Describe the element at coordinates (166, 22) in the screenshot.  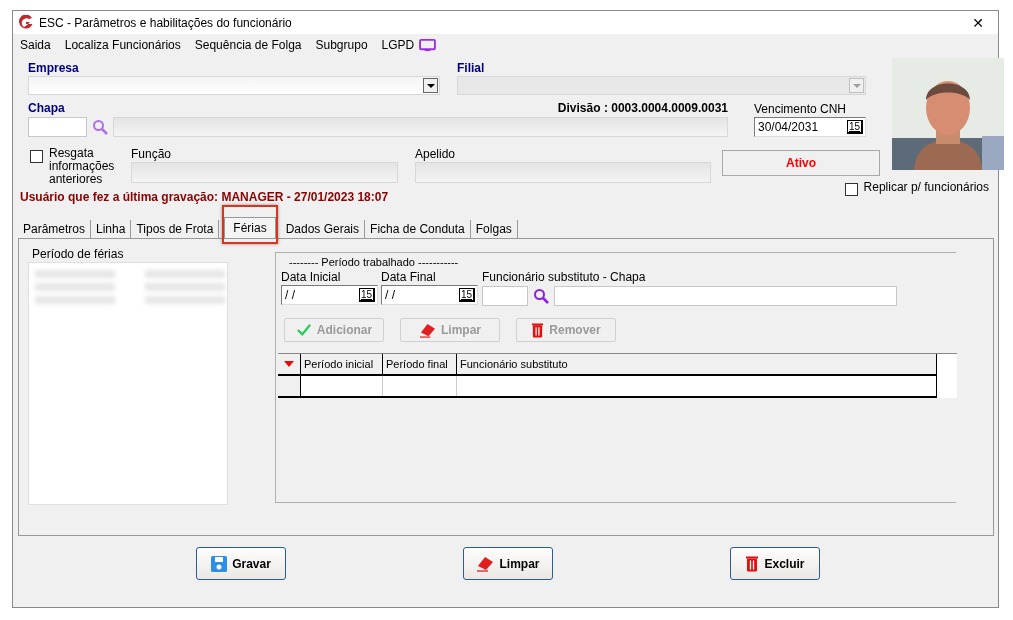
I see `window-title: ESC - Parâmetros e habilitações do funcionário` at that location.